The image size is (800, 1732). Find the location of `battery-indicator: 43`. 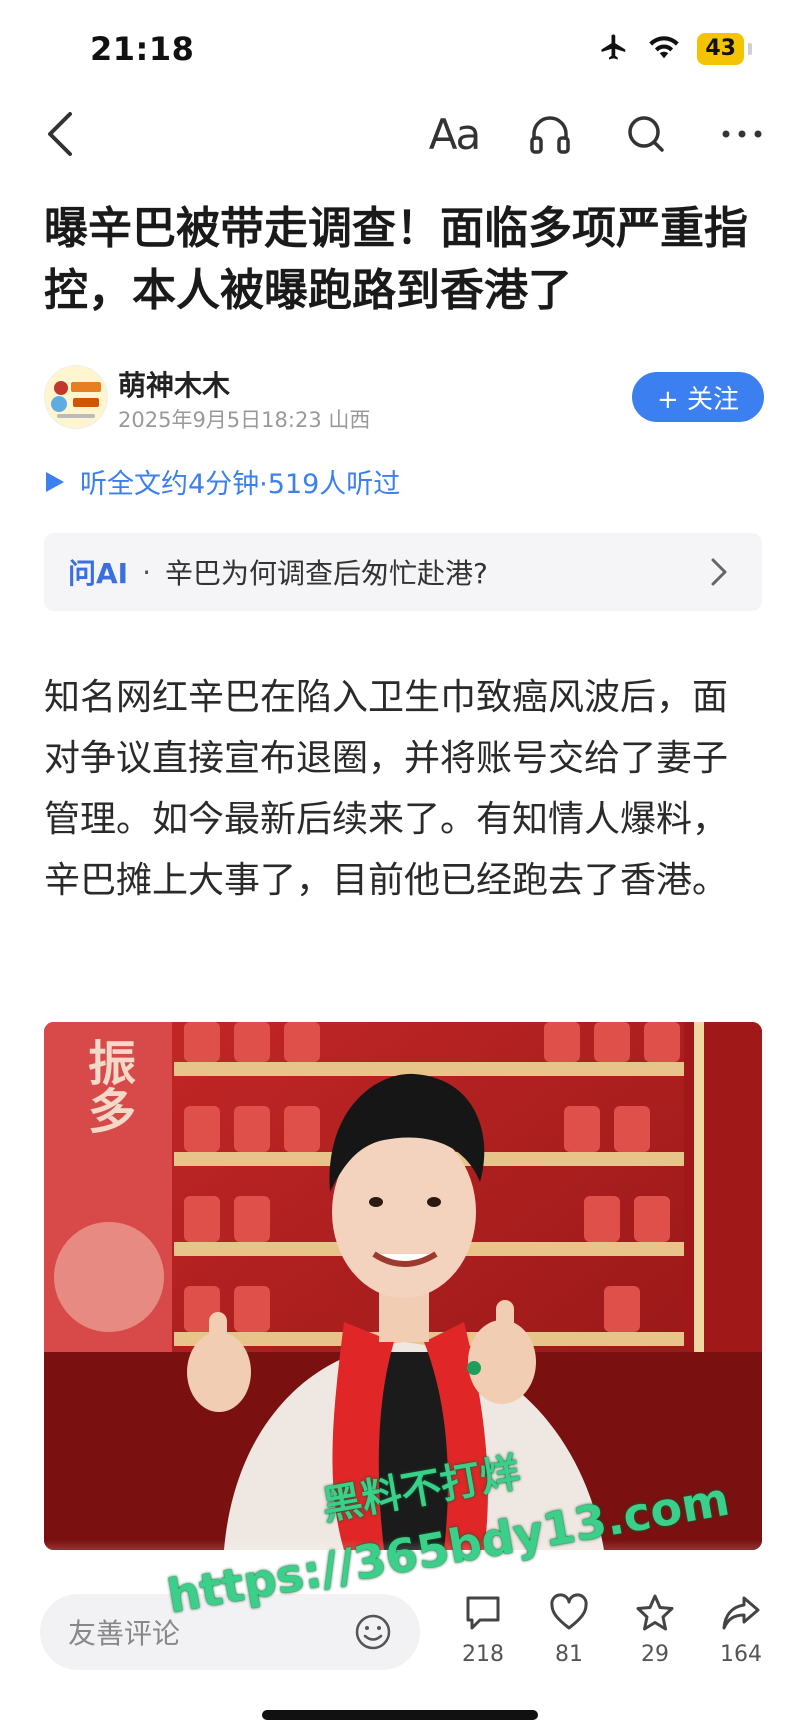

battery-indicator: 43 is located at coordinates (720, 49).